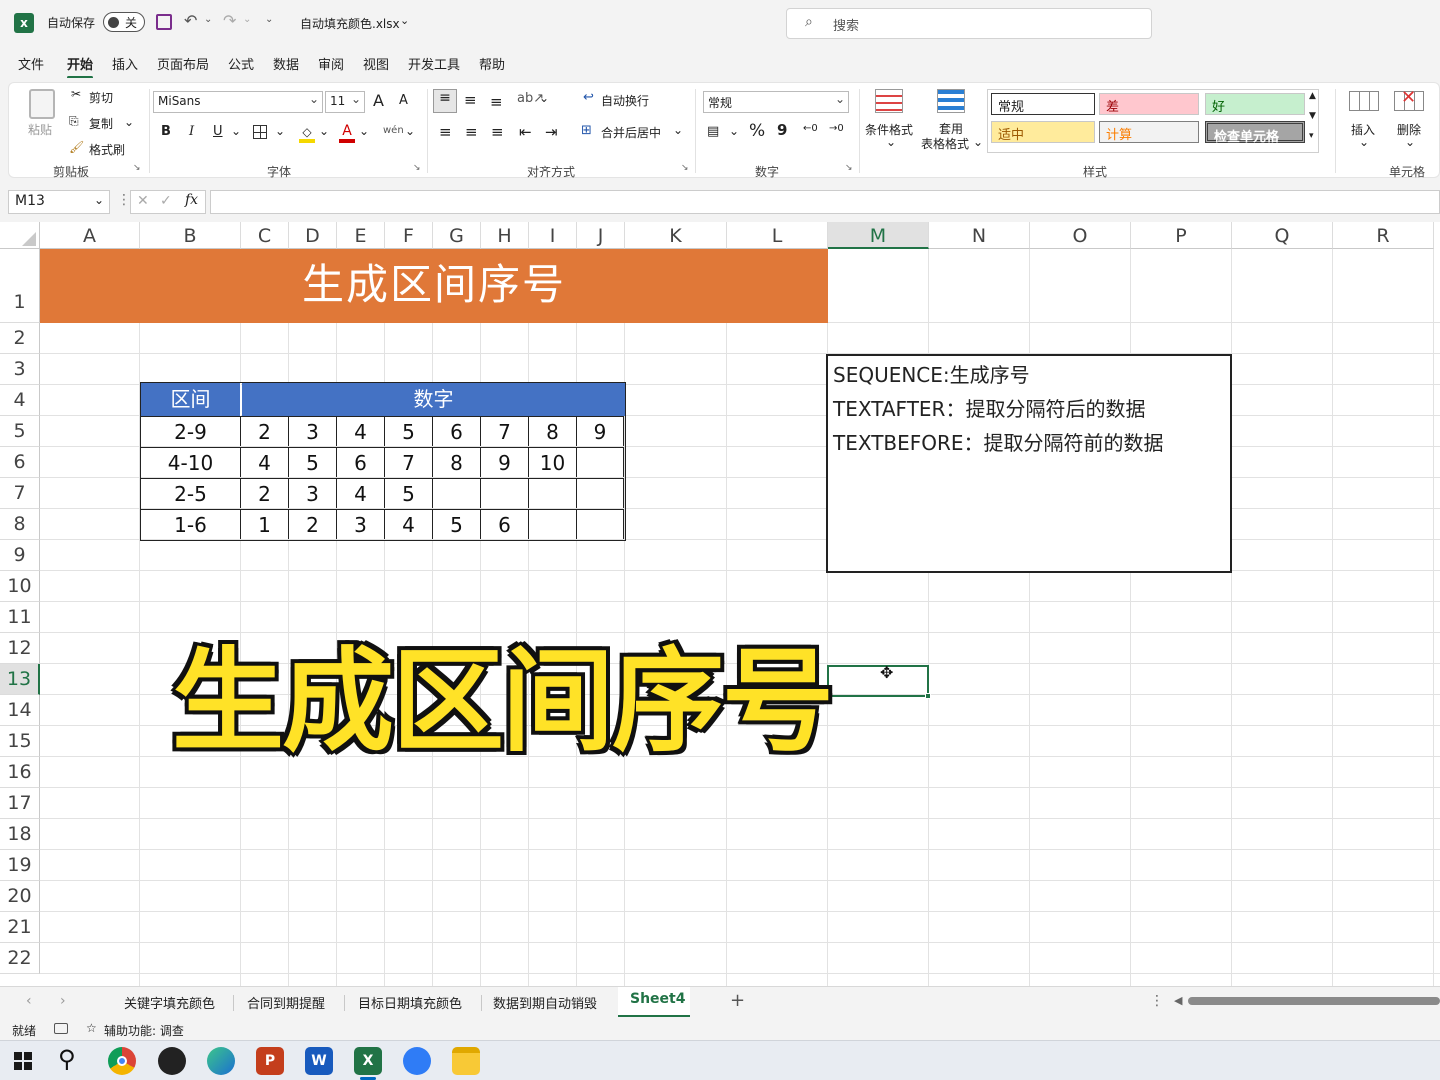 The width and height of the screenshot is (1440, 1080). Describe the element at coordinates (969, 23) in the screenshot. I see `search-box: ⌕ 搜索` at that location.